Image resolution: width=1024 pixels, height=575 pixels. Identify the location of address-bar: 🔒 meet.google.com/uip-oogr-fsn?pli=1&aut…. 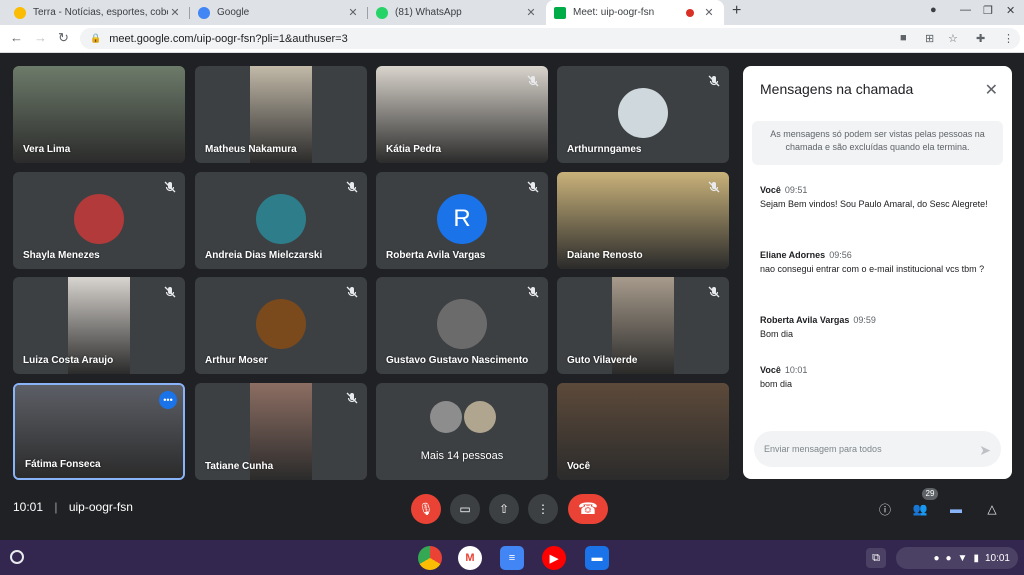
(550, 38).